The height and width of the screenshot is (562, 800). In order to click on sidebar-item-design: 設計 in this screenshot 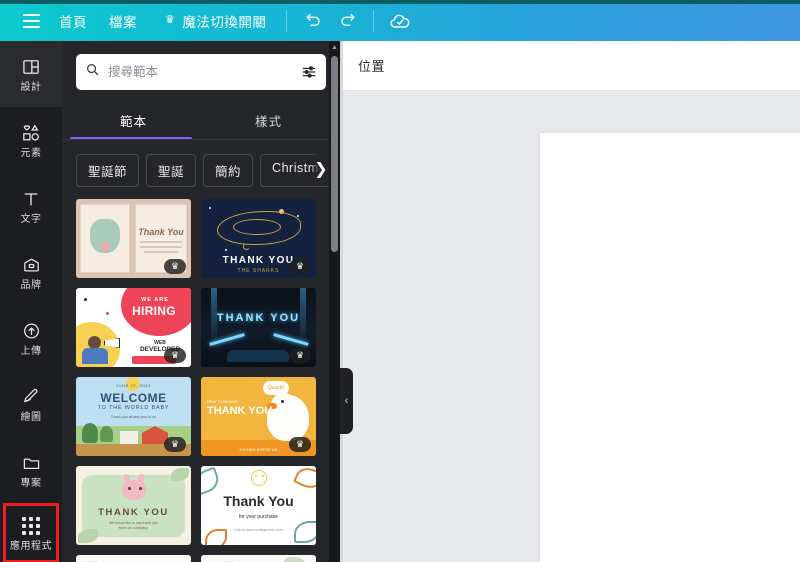, I will do `click(31, 74)`.